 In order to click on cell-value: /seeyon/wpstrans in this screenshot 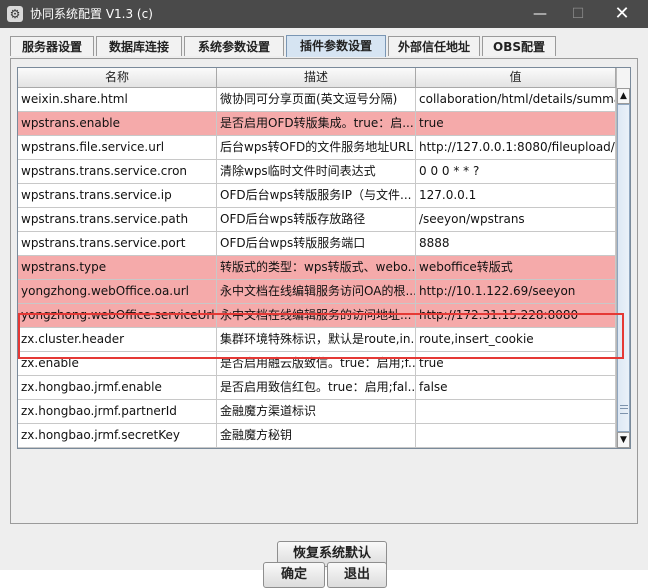, I will do `click(516, 220)`.